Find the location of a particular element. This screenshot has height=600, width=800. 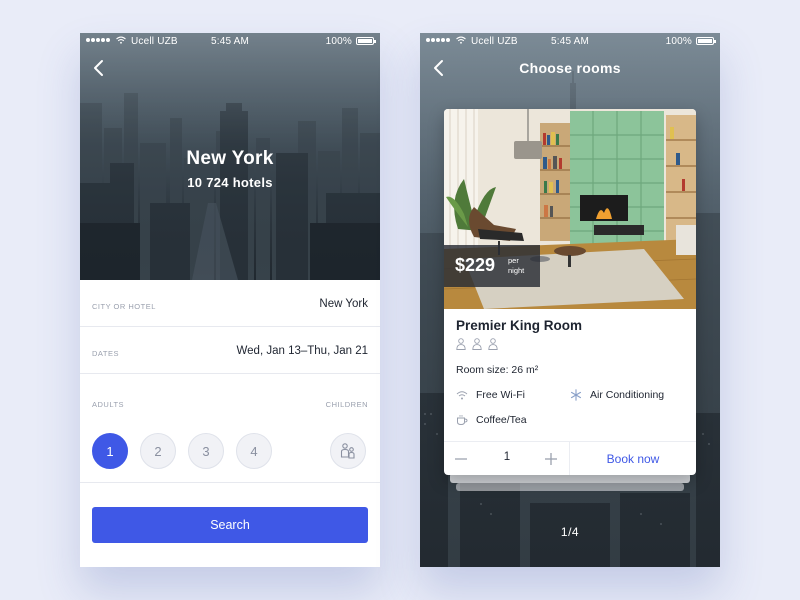

children-selector-button is located at coordinates (348, 451).